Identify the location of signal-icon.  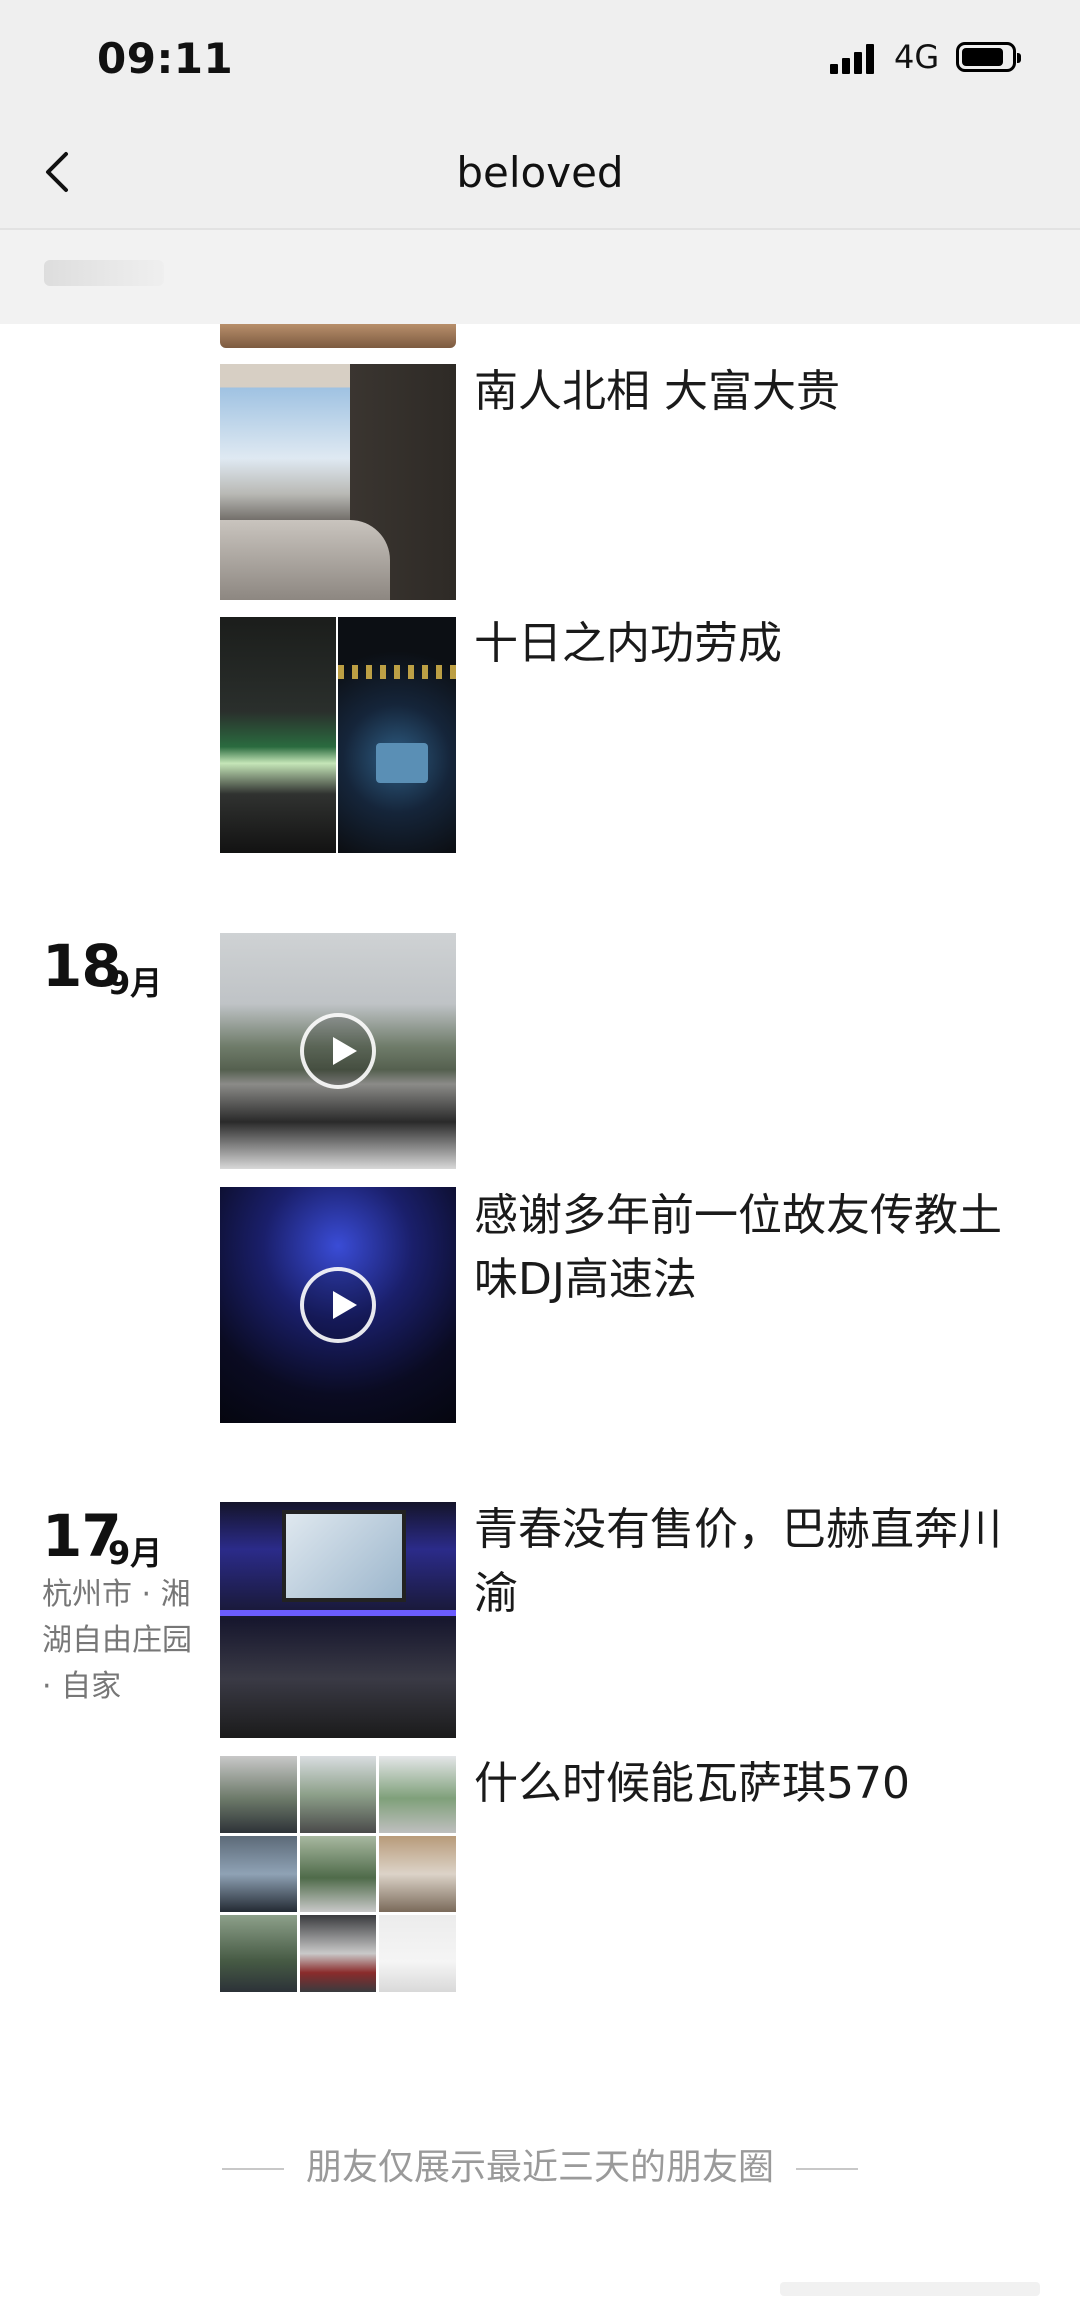
(856, 58).